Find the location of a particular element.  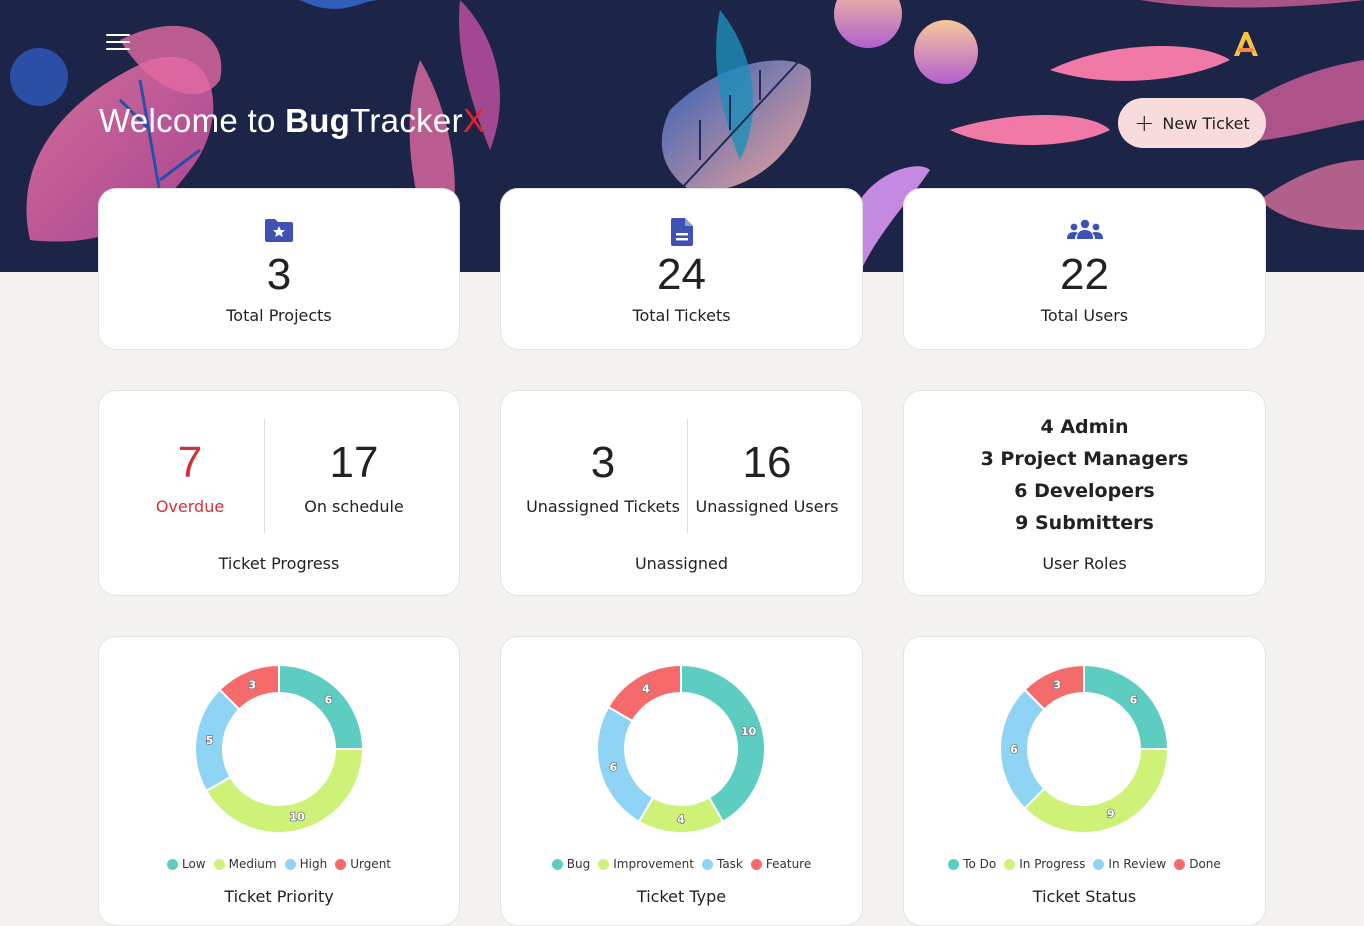

slice-value-label: 10 is located at coordinates (297, 817).